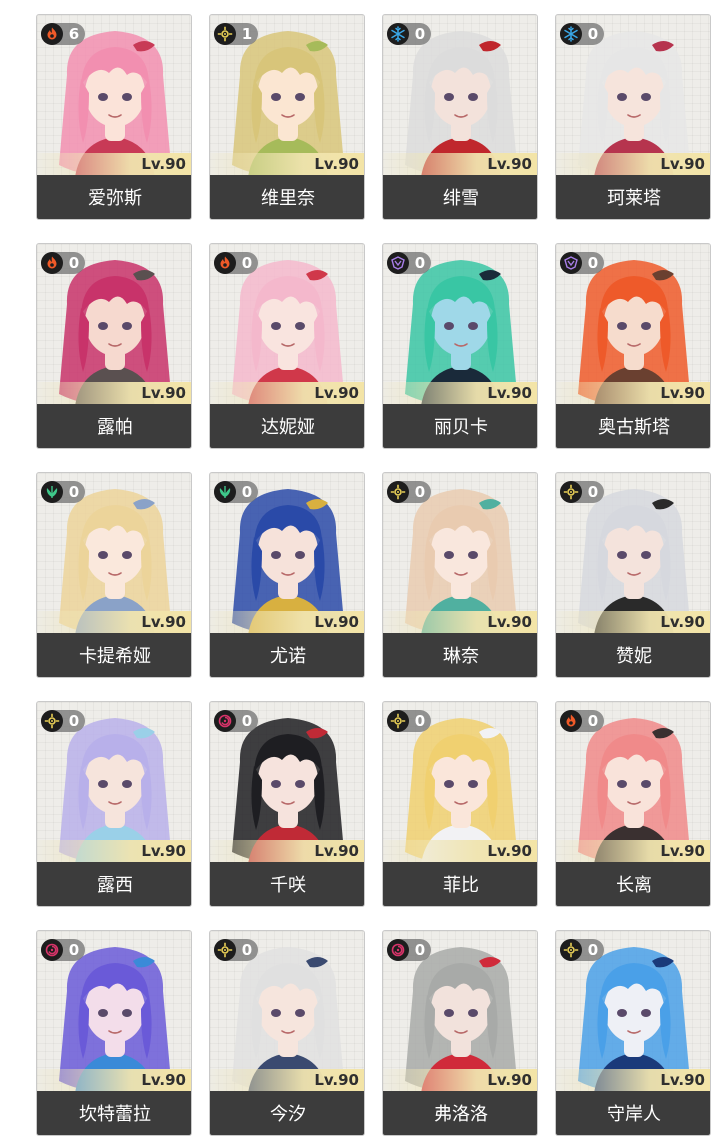 Image resolution: width=720 pixels, height=1144 pixels. Describe the element at coordinates (460, 1033) in the screenshot. I see `resonator-card: Lv.90 弗洛洛 0` at that location.